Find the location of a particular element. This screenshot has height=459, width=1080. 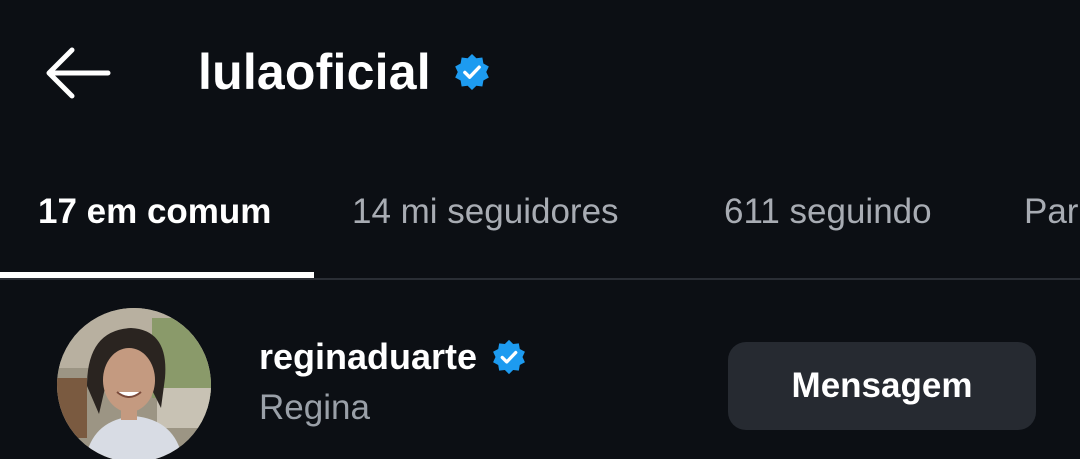

back-button is located at coordinates (77, 73).